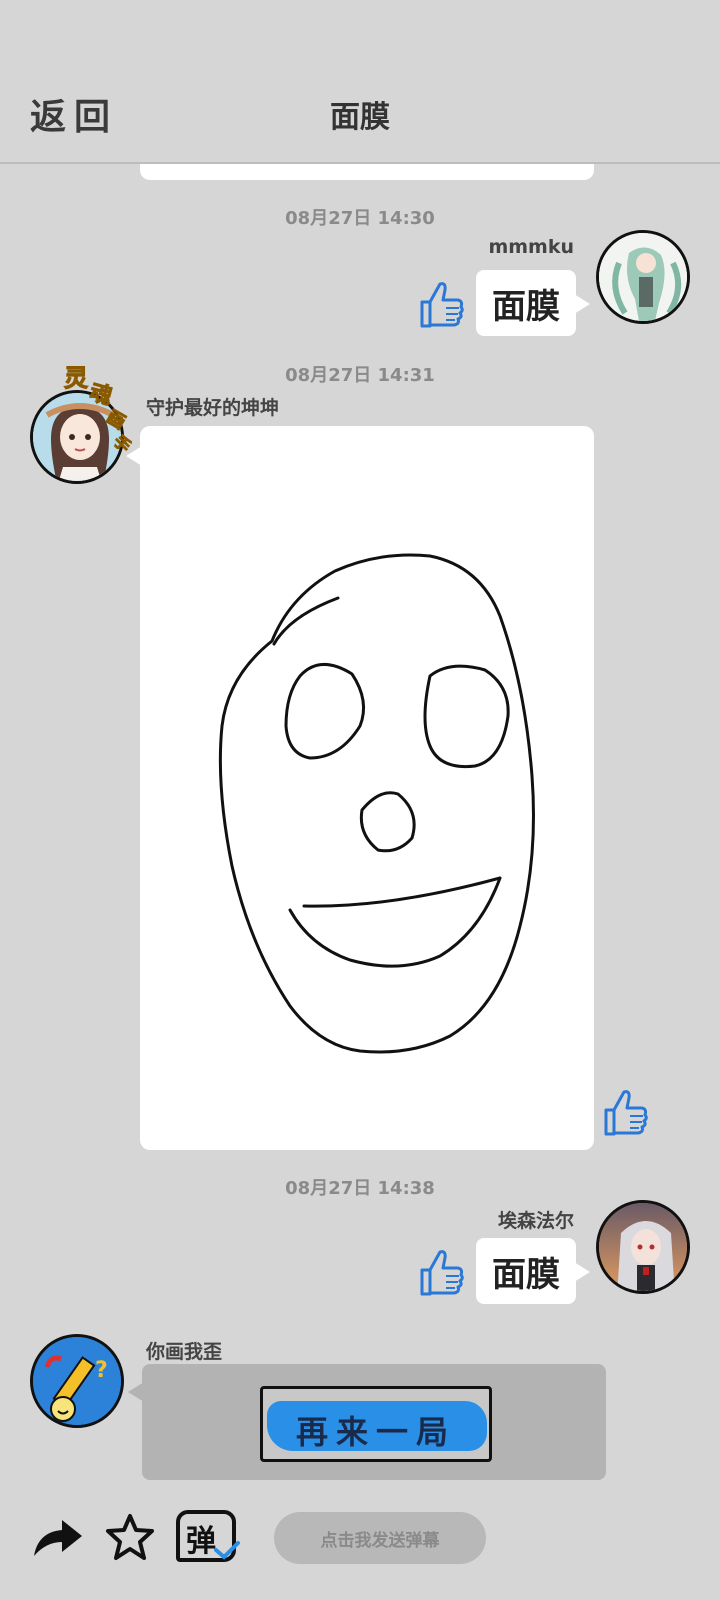 This screenshot has height=1600, width=720. Describe the element at coordinates (77, 1381) in the screenshot. I see `avatar: ?` at that location.